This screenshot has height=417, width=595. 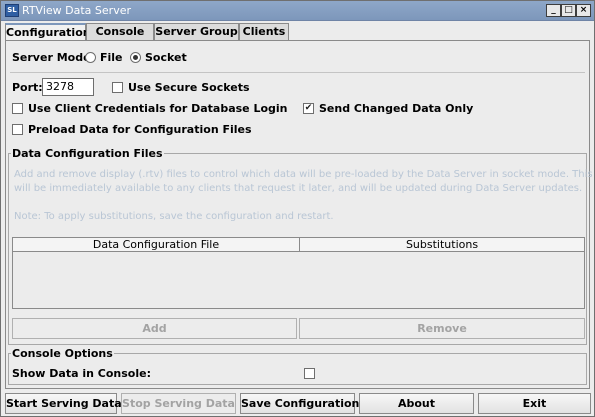 I want to click on about-button: About, so click(x=416, y=403).